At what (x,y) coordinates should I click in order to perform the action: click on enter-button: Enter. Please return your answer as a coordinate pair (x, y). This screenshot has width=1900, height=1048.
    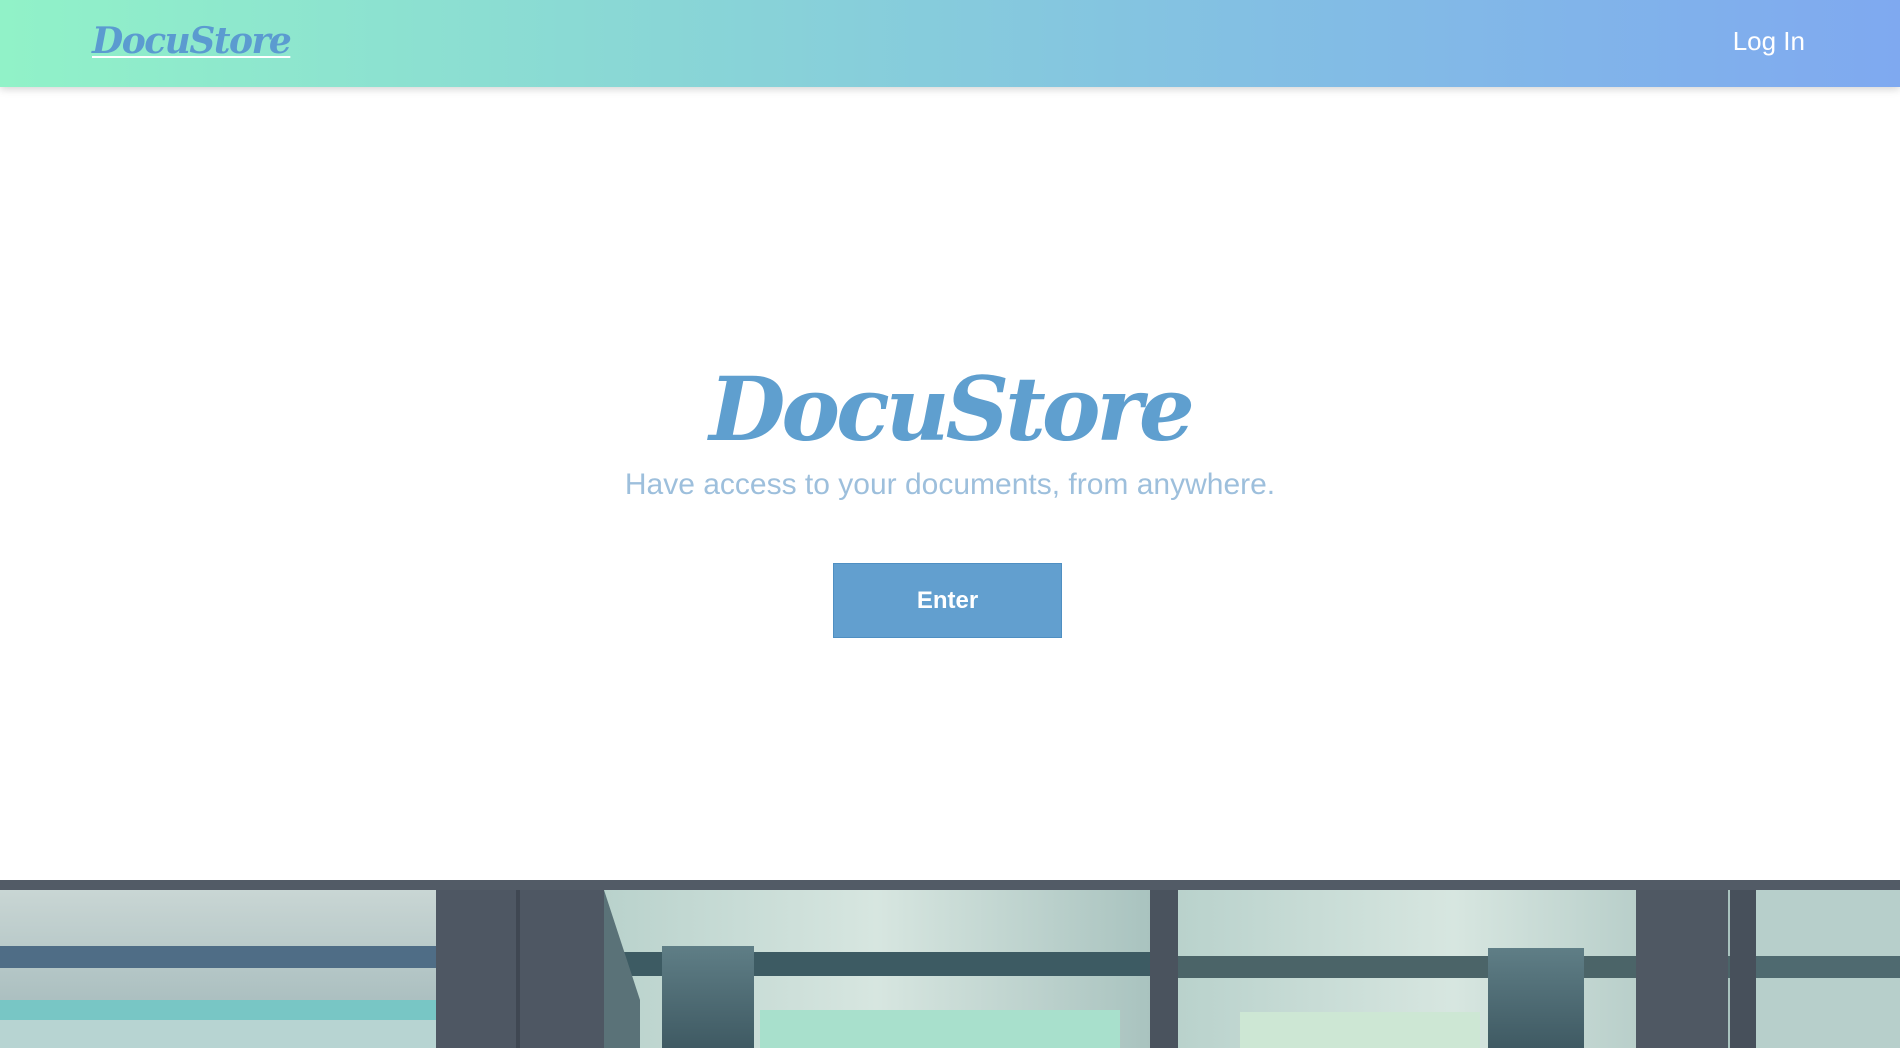
    Looking at the image, I should click on (947, 600).